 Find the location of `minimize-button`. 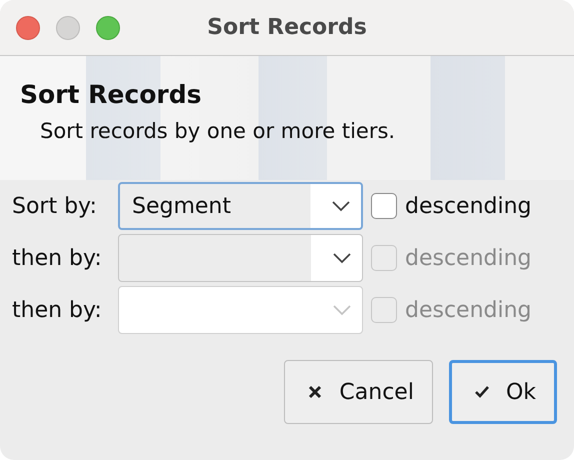

minimize-button is located at coordinates (68, 28).